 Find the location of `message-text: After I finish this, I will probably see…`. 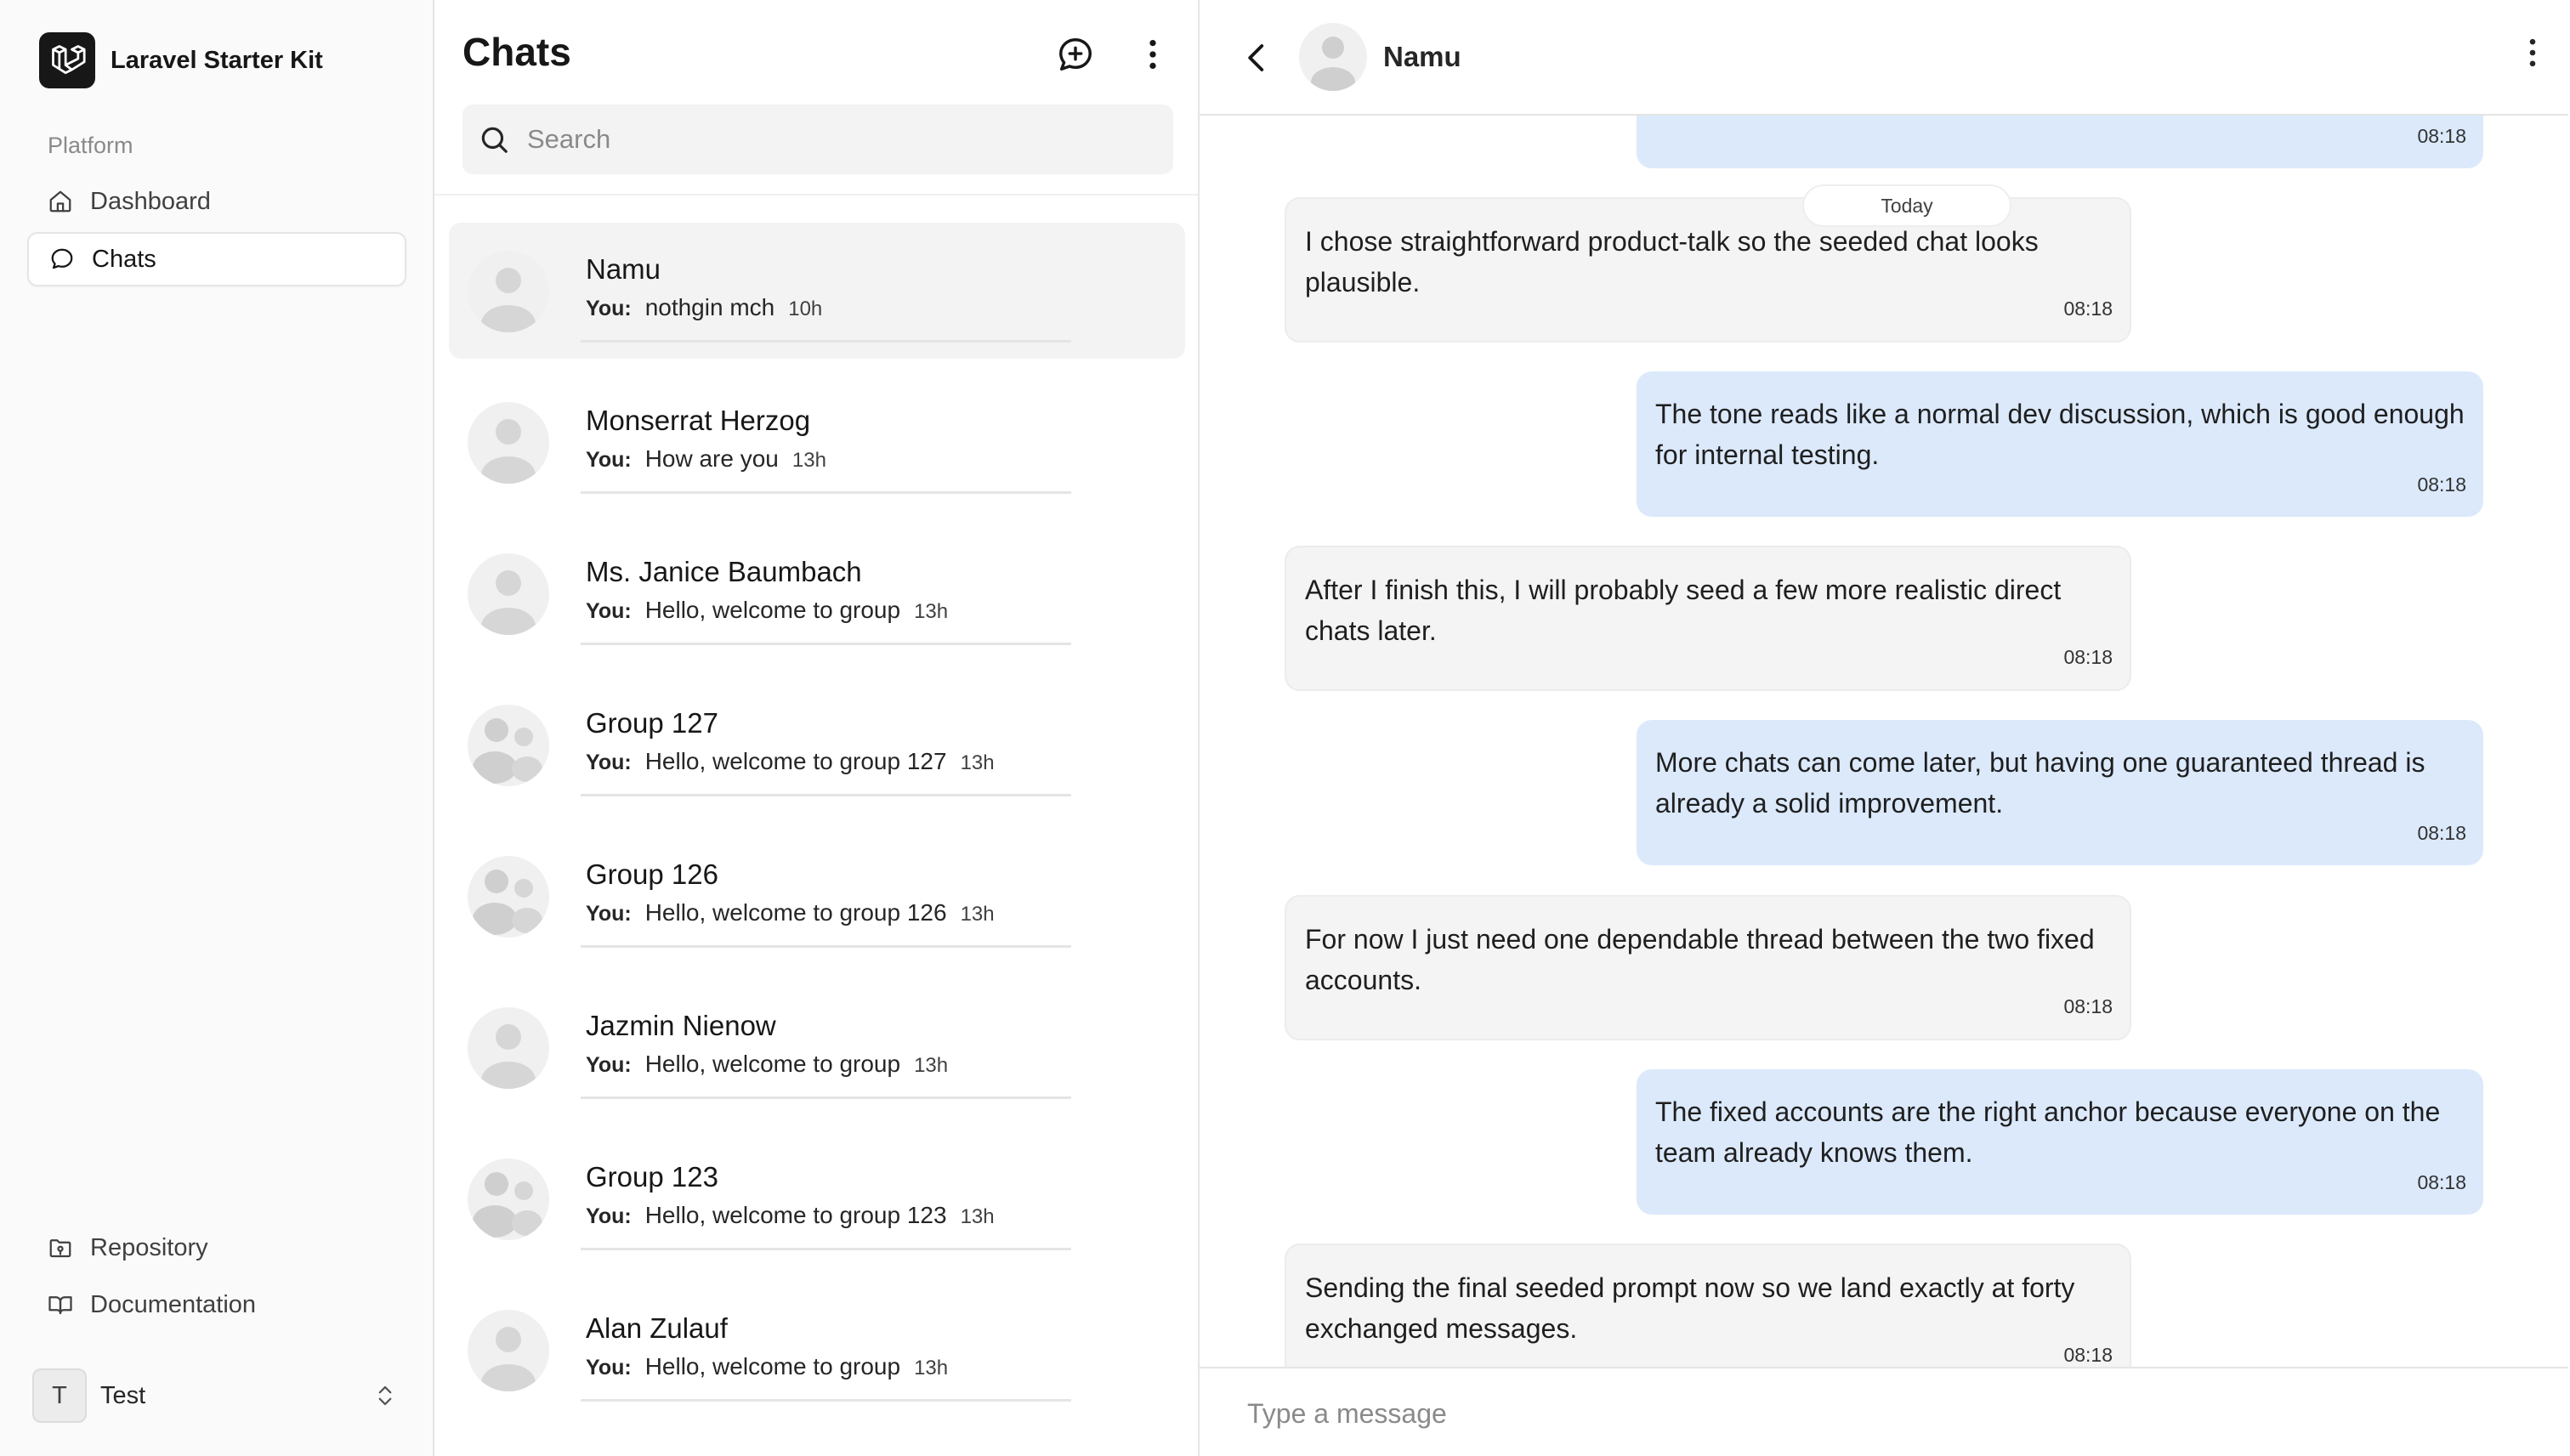

message-text: After I finish this, I will probably see… is located at coordinates (1683, 610).